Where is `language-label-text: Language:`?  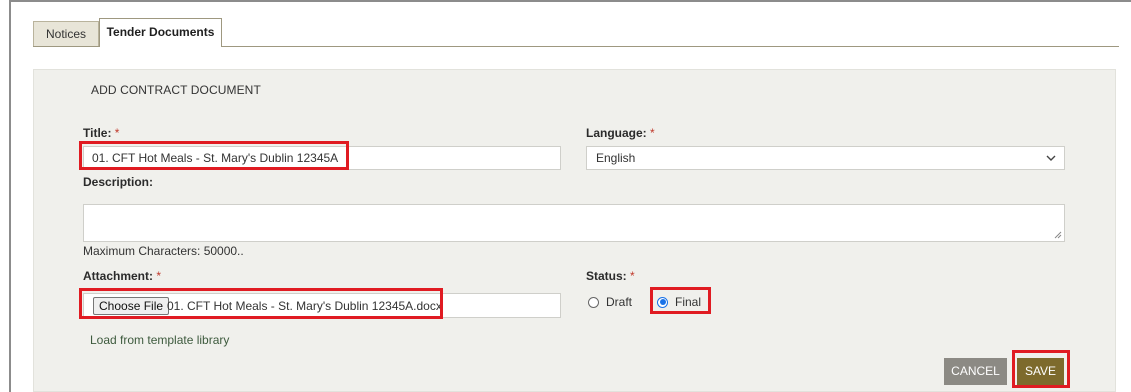 language-label-text: Language: is located at coordinates (616, 133).